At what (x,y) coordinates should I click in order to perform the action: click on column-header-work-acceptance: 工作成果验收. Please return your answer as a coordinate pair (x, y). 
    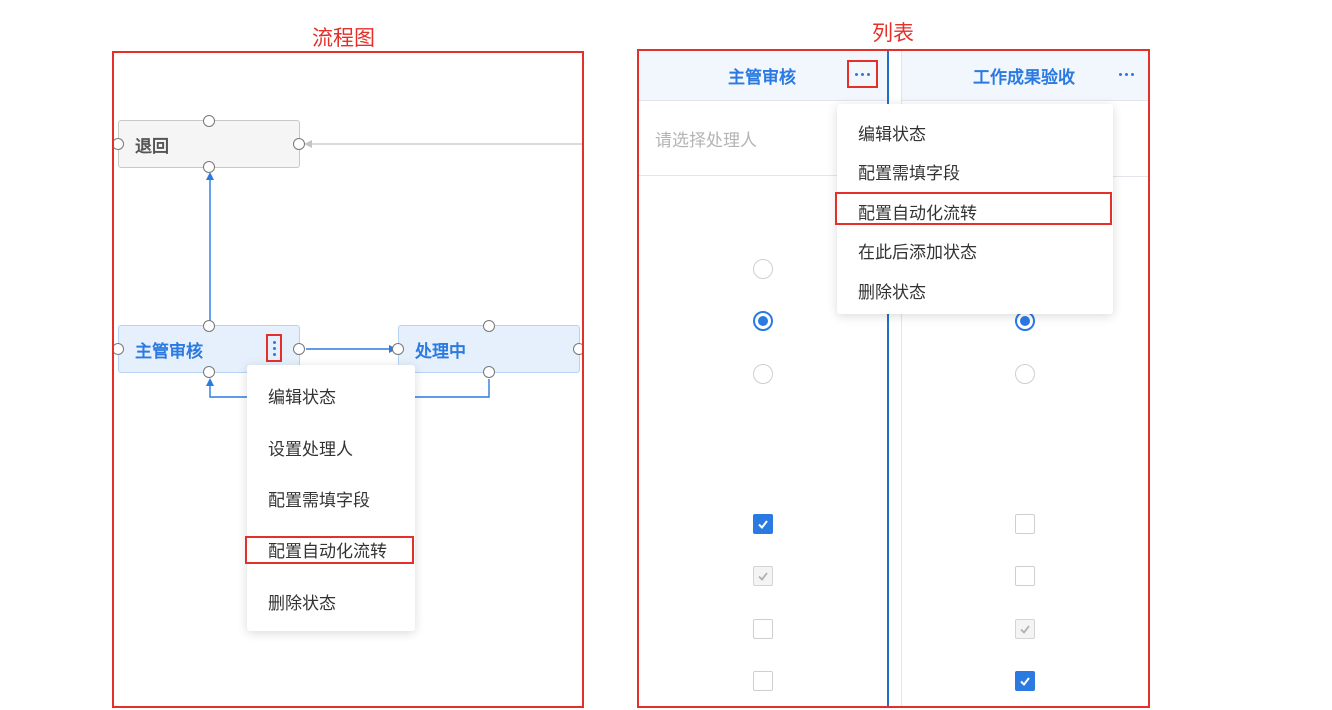
    Looking at the image, I should click on (1025, 76).